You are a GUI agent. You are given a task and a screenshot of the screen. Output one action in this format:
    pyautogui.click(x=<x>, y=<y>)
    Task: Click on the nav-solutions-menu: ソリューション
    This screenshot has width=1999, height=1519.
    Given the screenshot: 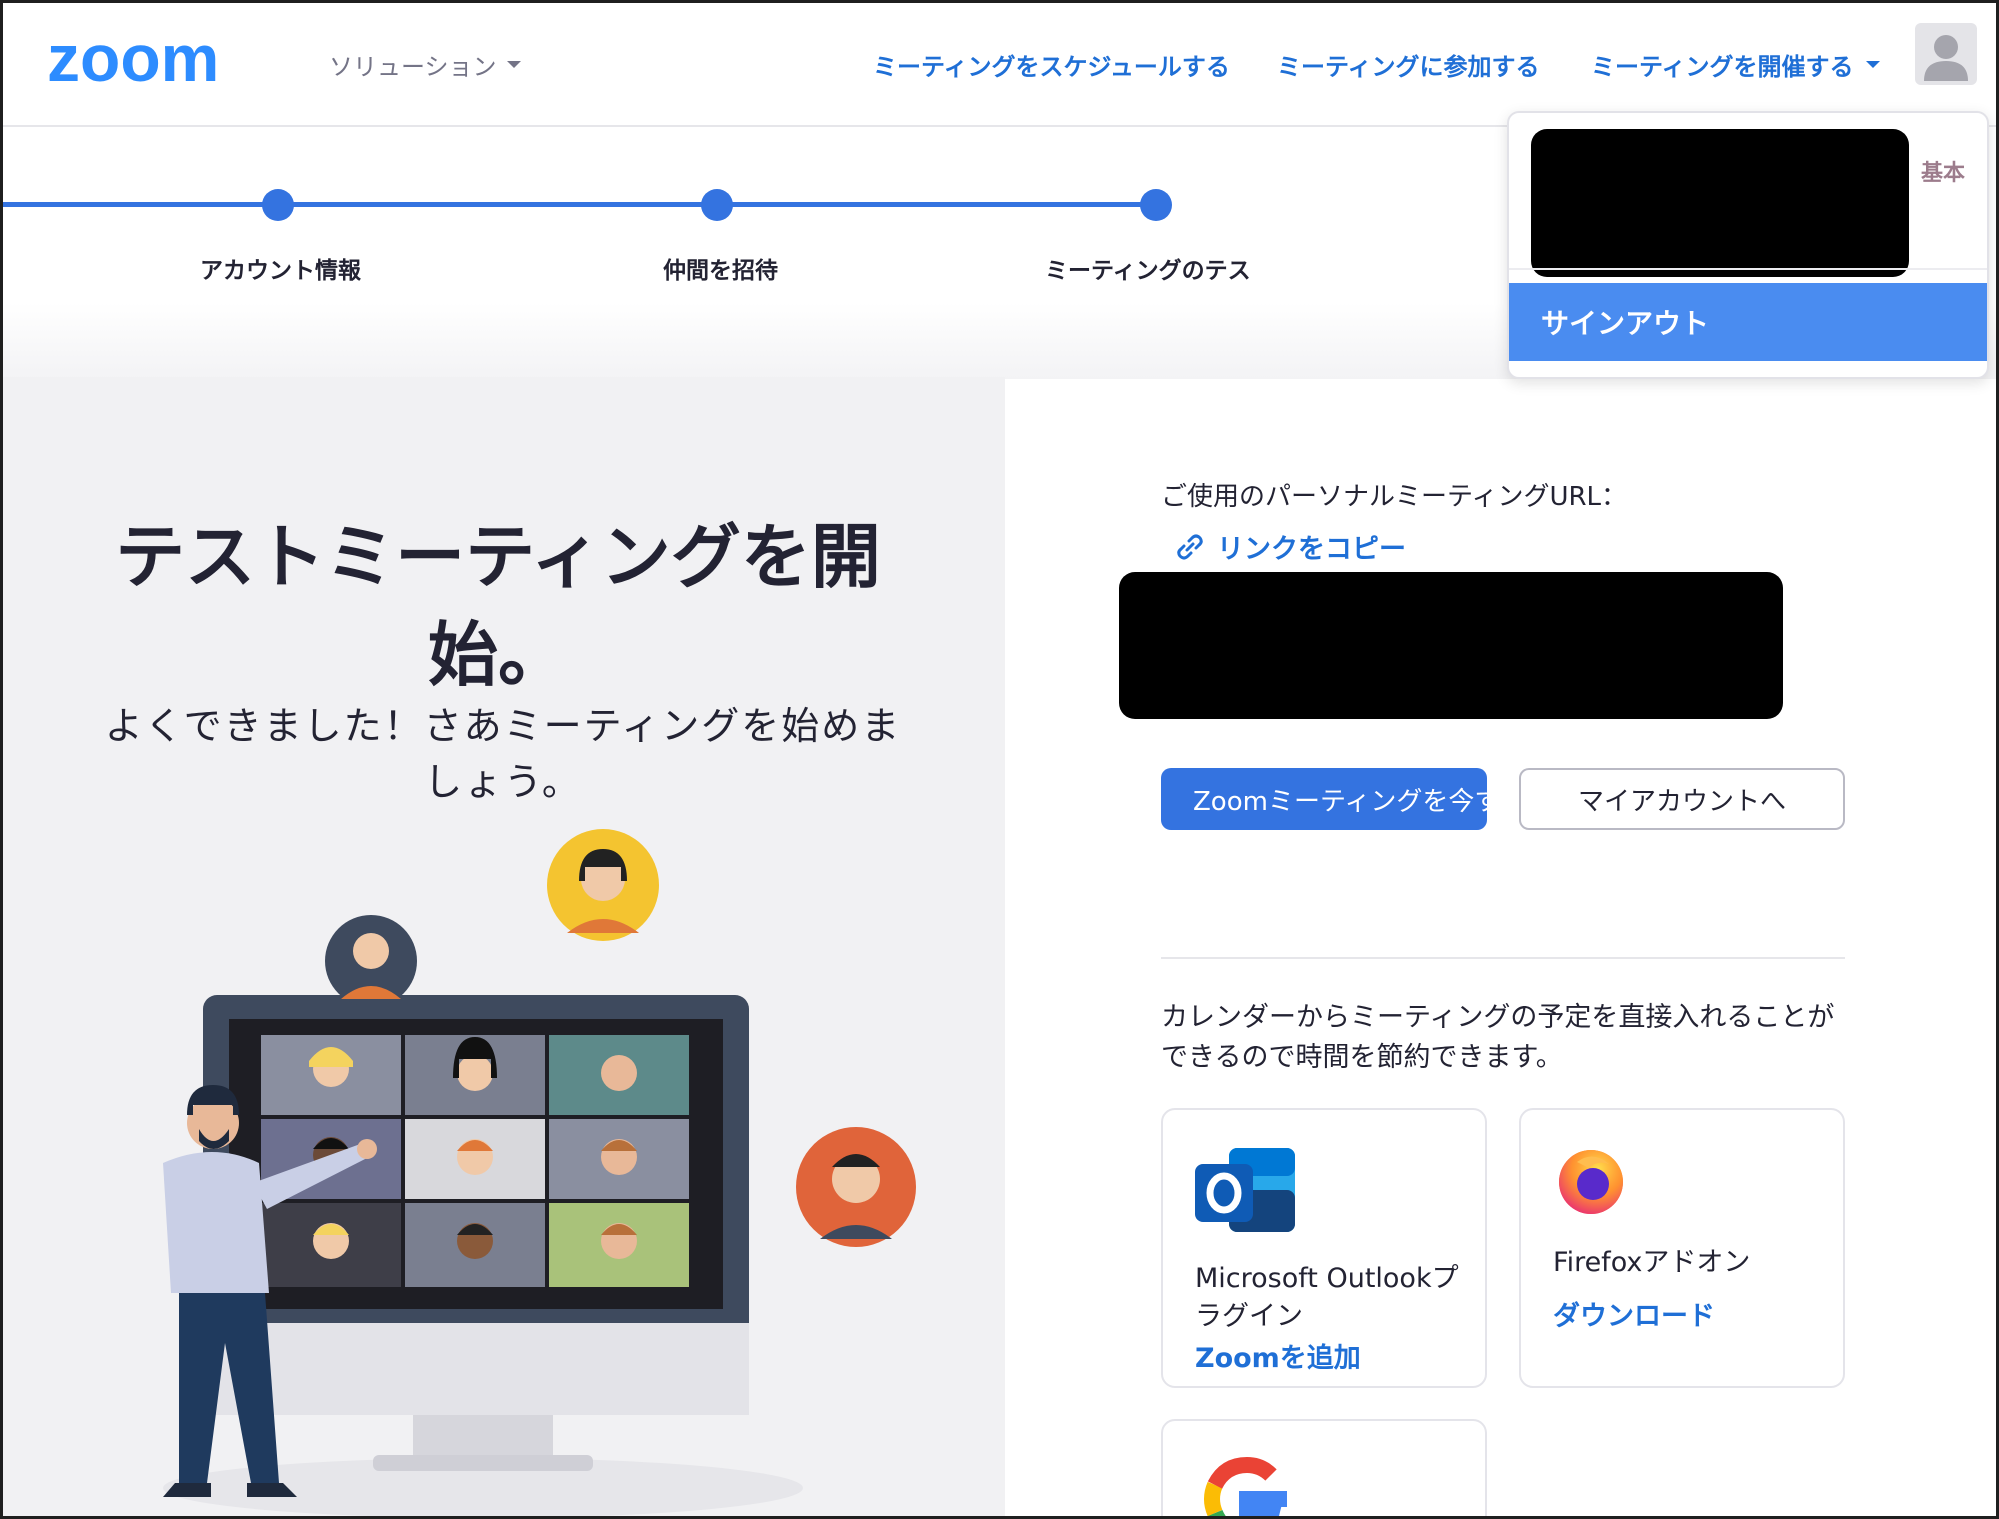 What is the action you would take?
    pyautogui.click(x=425, y=64)
    